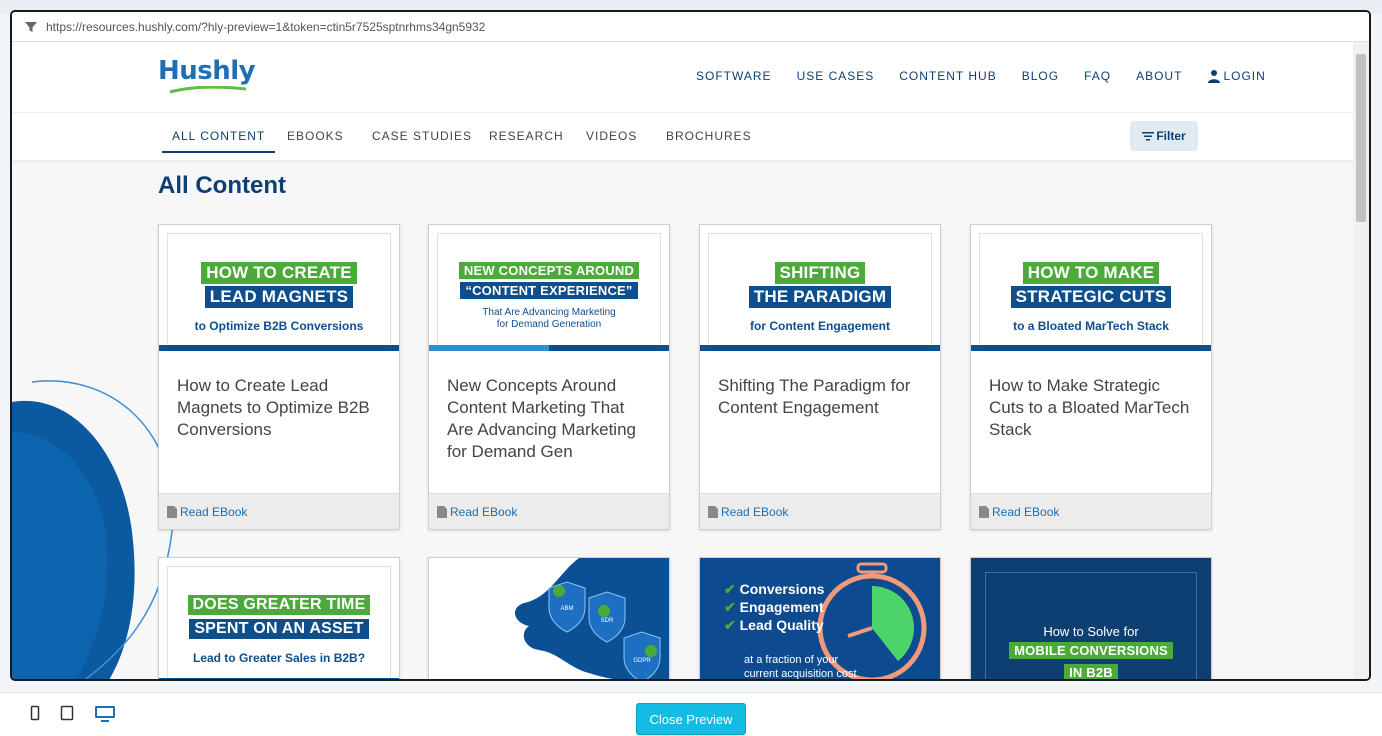  What do you see at coordinates (611, 136) in the screenshot?
I see `tab-videos: VIDEOS` at bounding box center [611, 136].